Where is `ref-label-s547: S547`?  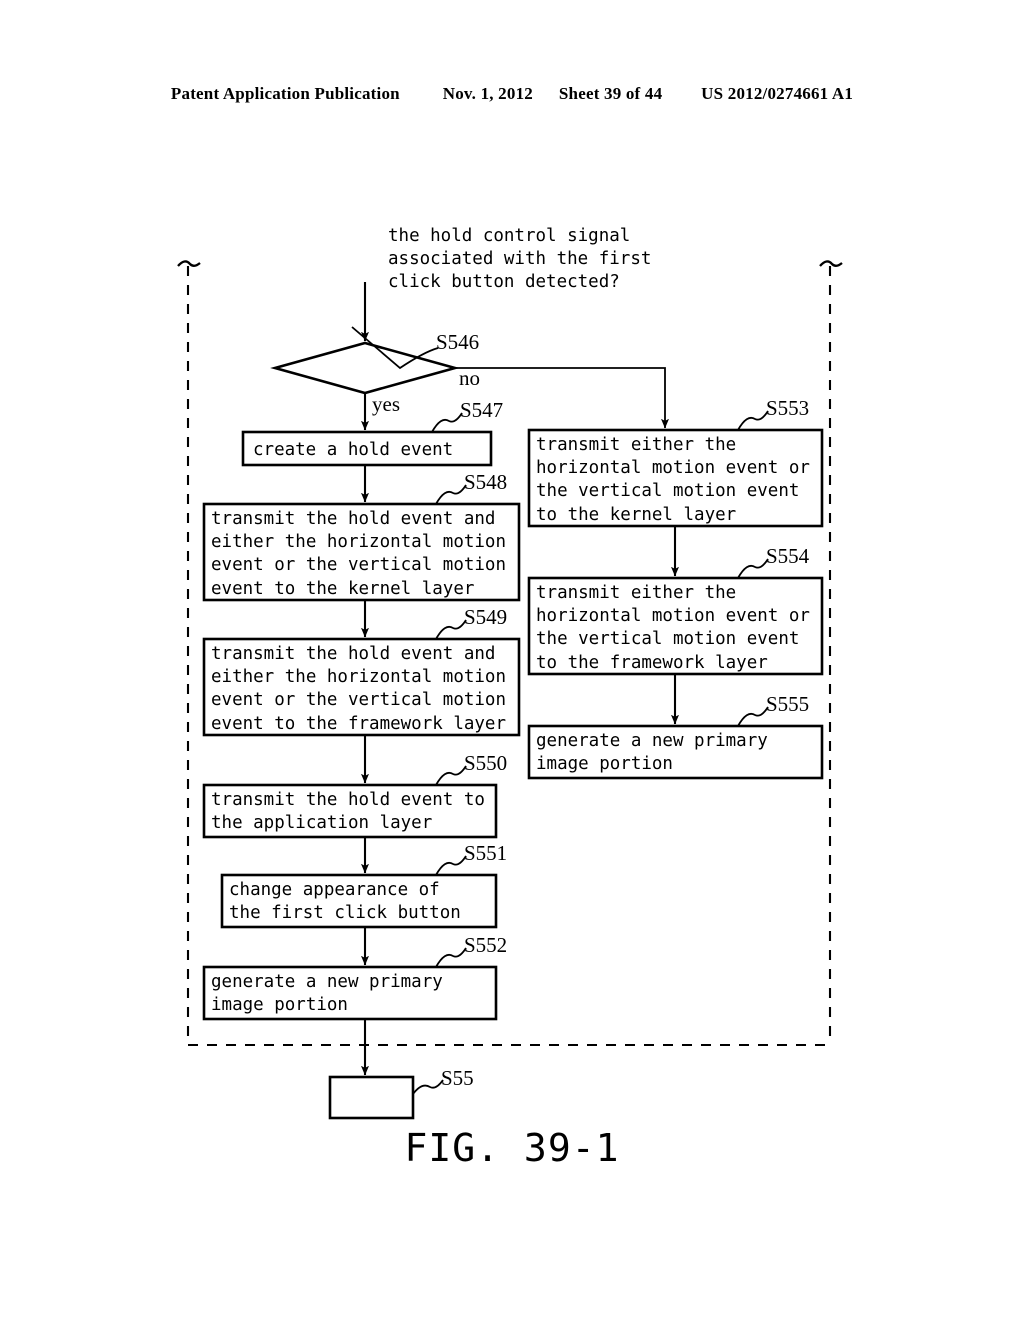 ref-label-s547: S547 is located at coordinates (482, 410).